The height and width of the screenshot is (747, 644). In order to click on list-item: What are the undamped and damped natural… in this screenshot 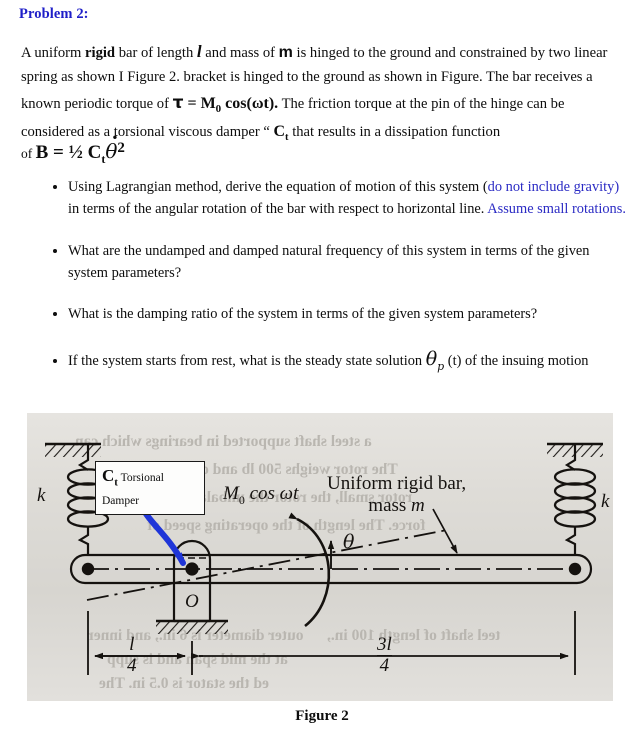, I will do `click(348, 262)`.